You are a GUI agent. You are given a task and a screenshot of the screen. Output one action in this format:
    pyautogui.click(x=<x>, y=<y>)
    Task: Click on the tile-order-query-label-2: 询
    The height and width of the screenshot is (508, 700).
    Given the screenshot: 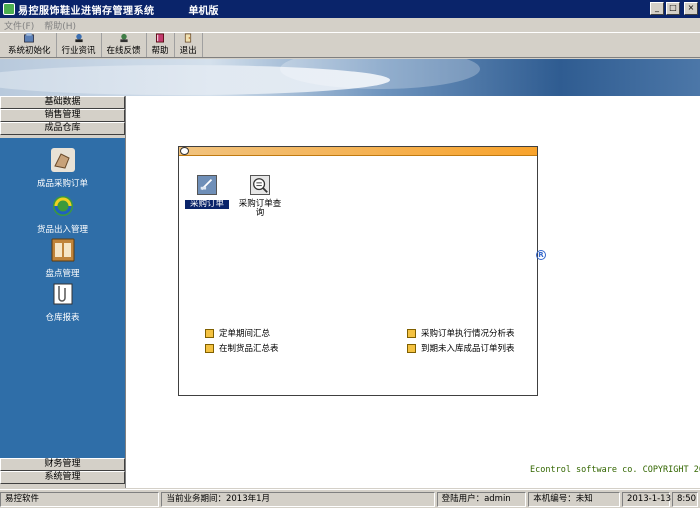 What is the action you would take?
    pyautogui.click(x=260, y=213)
    